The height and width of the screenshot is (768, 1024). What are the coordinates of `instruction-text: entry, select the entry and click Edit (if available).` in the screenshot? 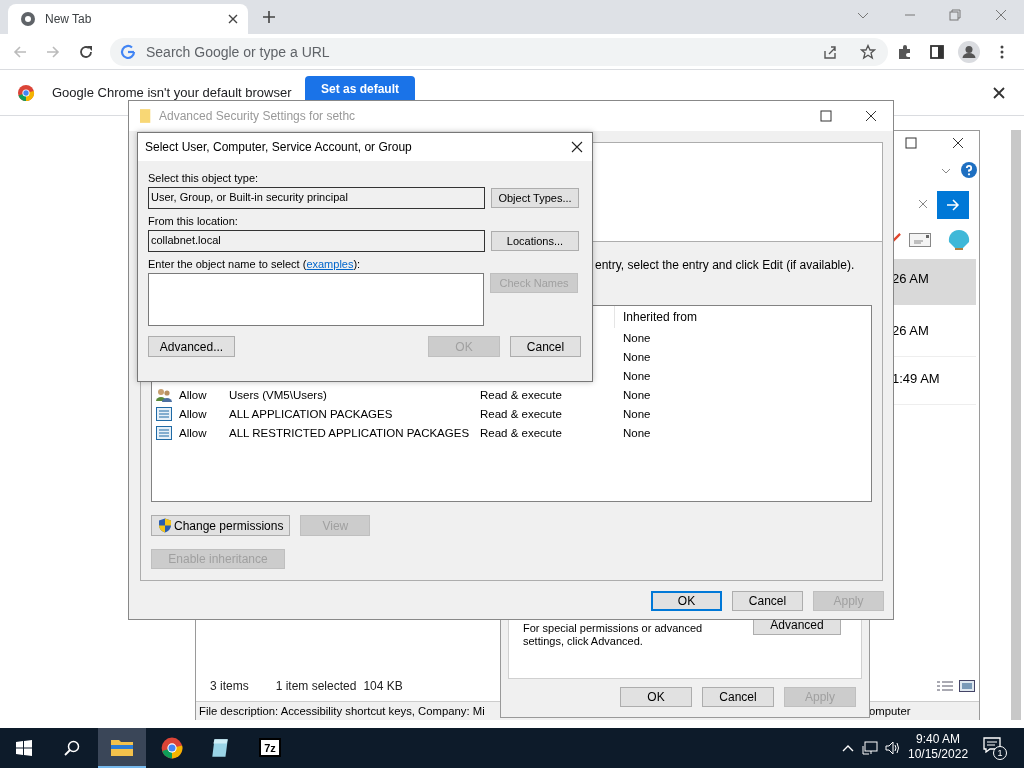 It's located at (725, 265).